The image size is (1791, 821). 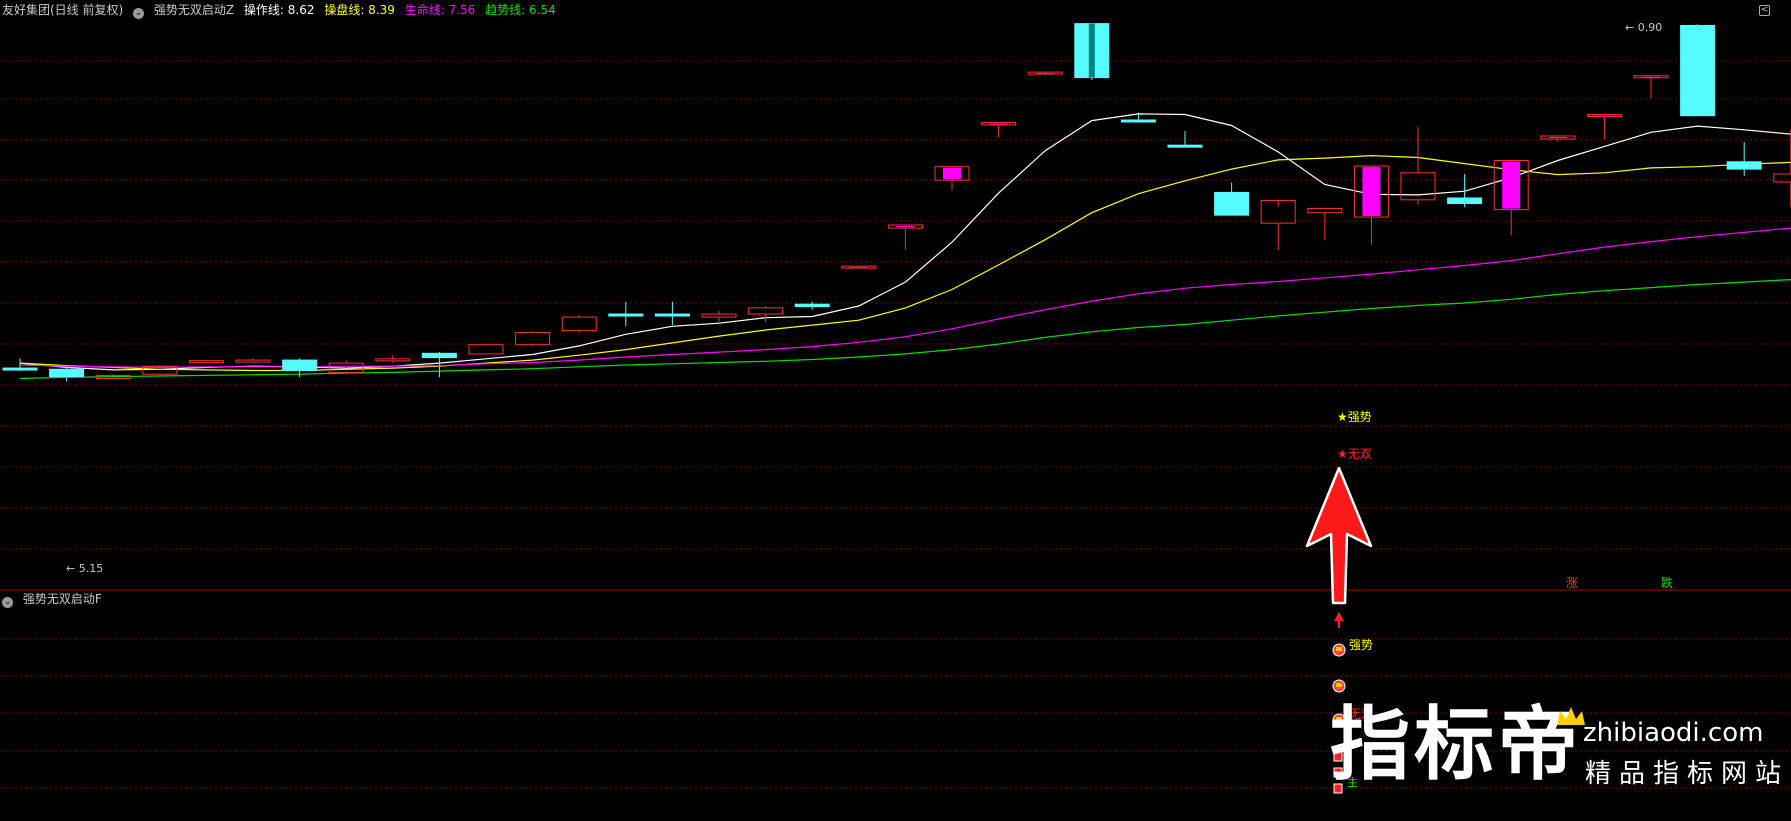 What do you see at coordinates (279, 10) in the screenshot?
I see `line-value-caozuo: 操作线: 8.62` at bounding box center [279, 10].